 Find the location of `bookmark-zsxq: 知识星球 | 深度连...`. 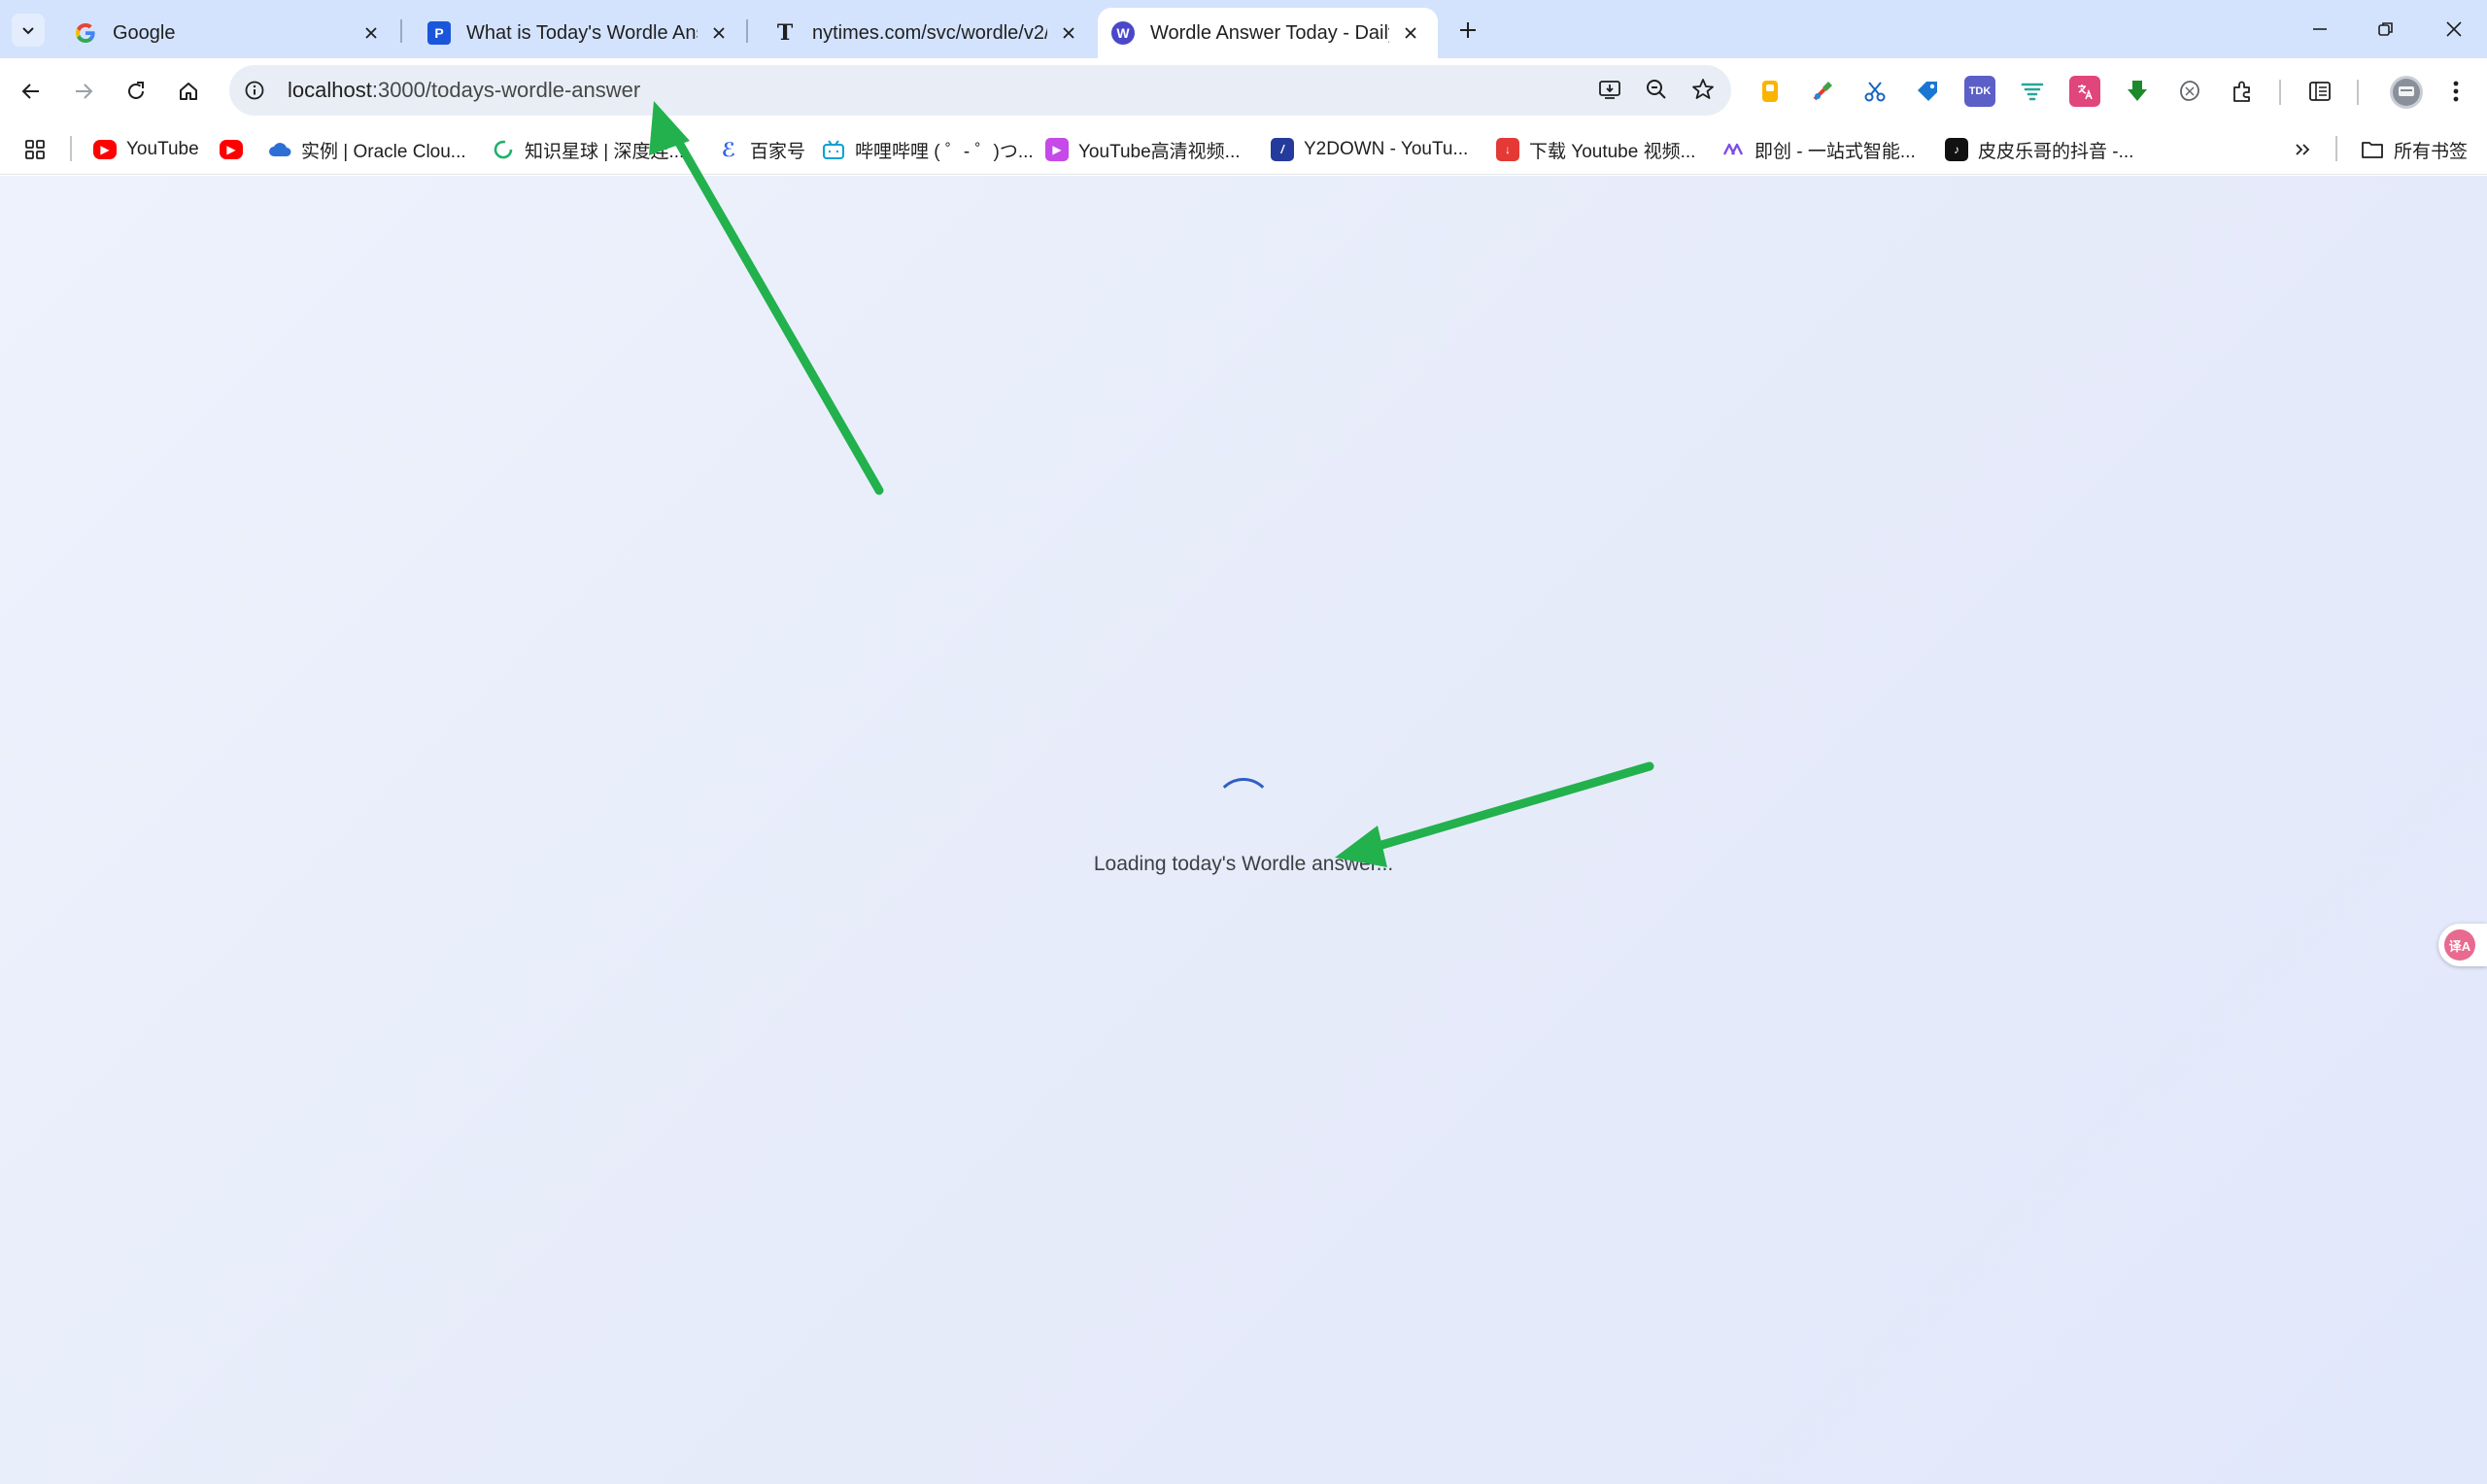

bookmark-zsxq: 知识星球 | 深度连... is located at coordinates (588, 149).